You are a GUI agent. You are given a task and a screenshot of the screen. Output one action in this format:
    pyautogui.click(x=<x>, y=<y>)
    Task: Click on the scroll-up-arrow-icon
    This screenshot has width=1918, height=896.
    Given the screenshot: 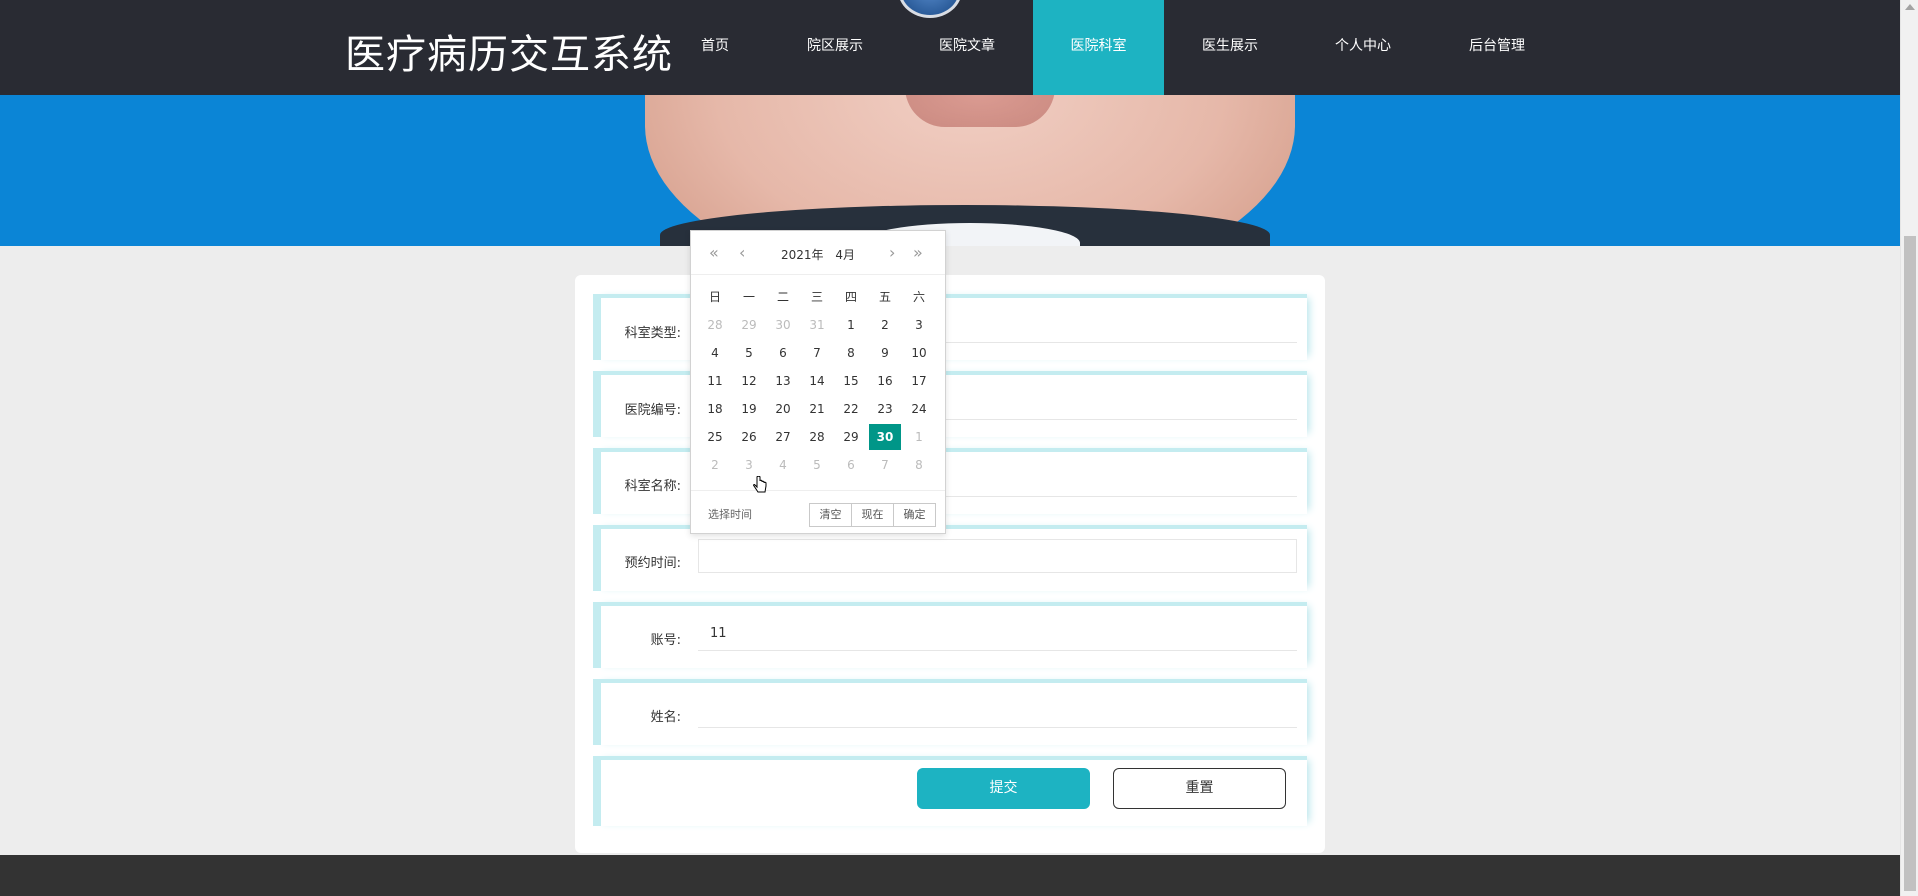 What is the action you would take?
    pyautogui.click(x=1910, y=7)
    